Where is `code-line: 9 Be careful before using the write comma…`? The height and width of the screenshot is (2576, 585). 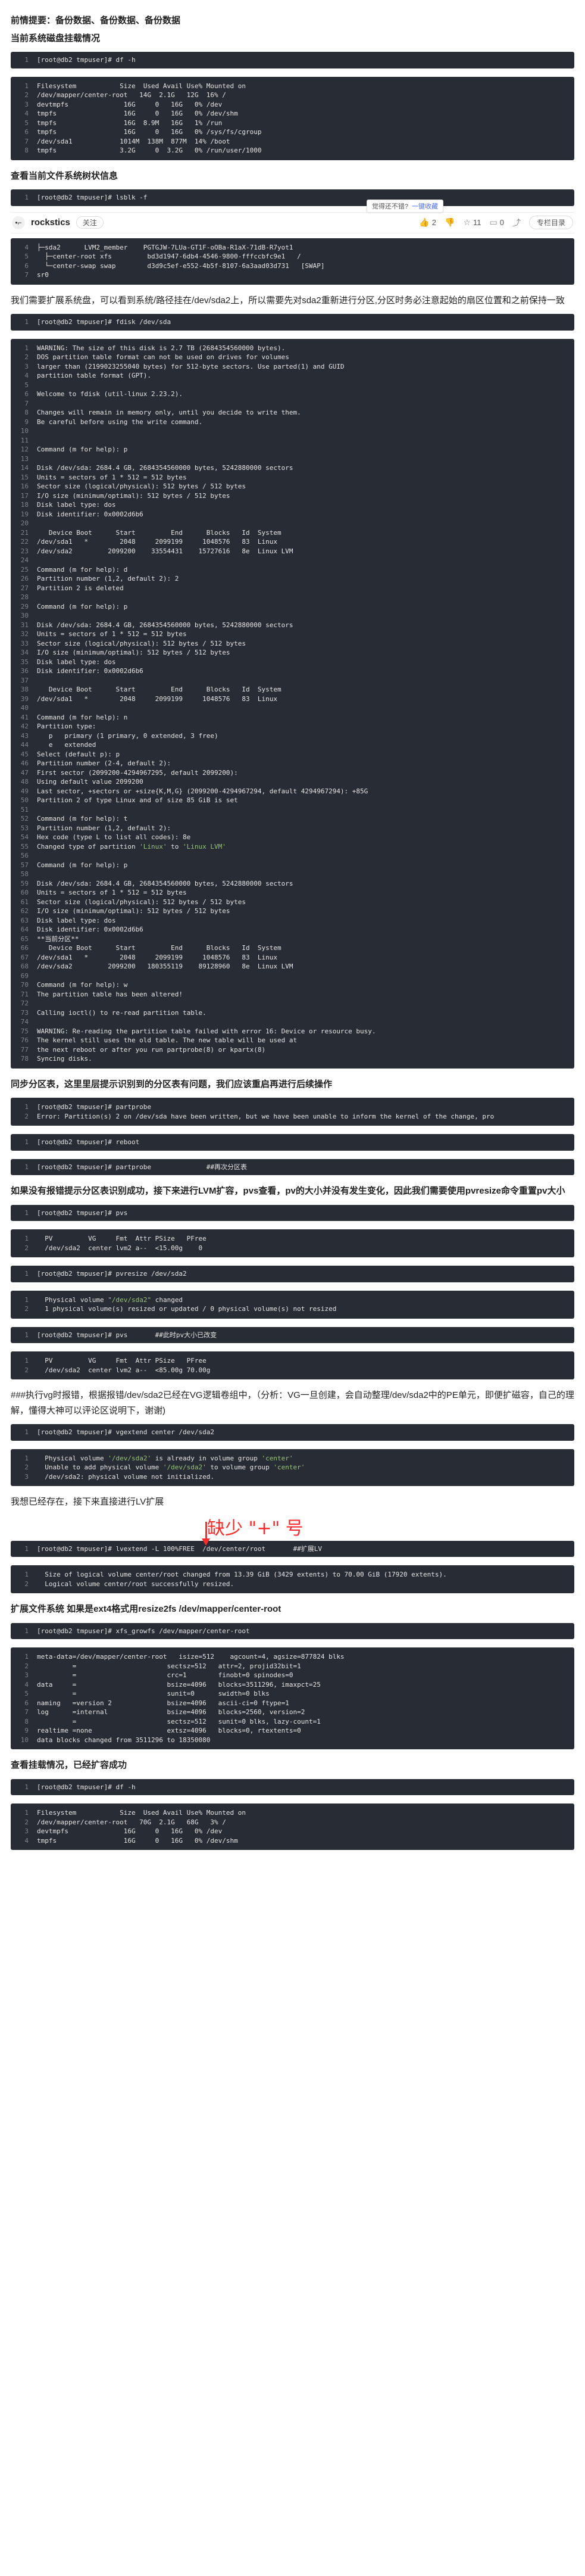
code-line: 9 Be careful before using the write comma… is located at coordinates (292, 422).